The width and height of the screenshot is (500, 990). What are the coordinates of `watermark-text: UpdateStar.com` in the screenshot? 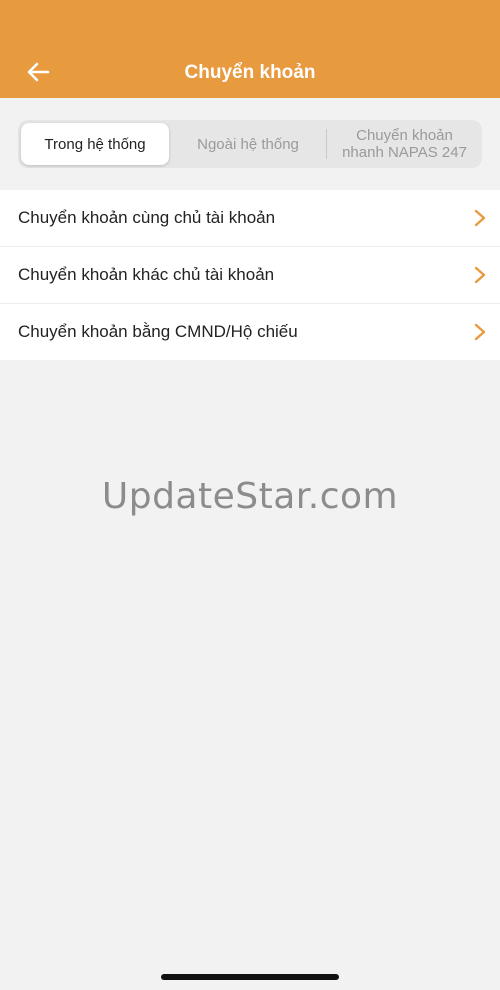 It's located at (250, 496).